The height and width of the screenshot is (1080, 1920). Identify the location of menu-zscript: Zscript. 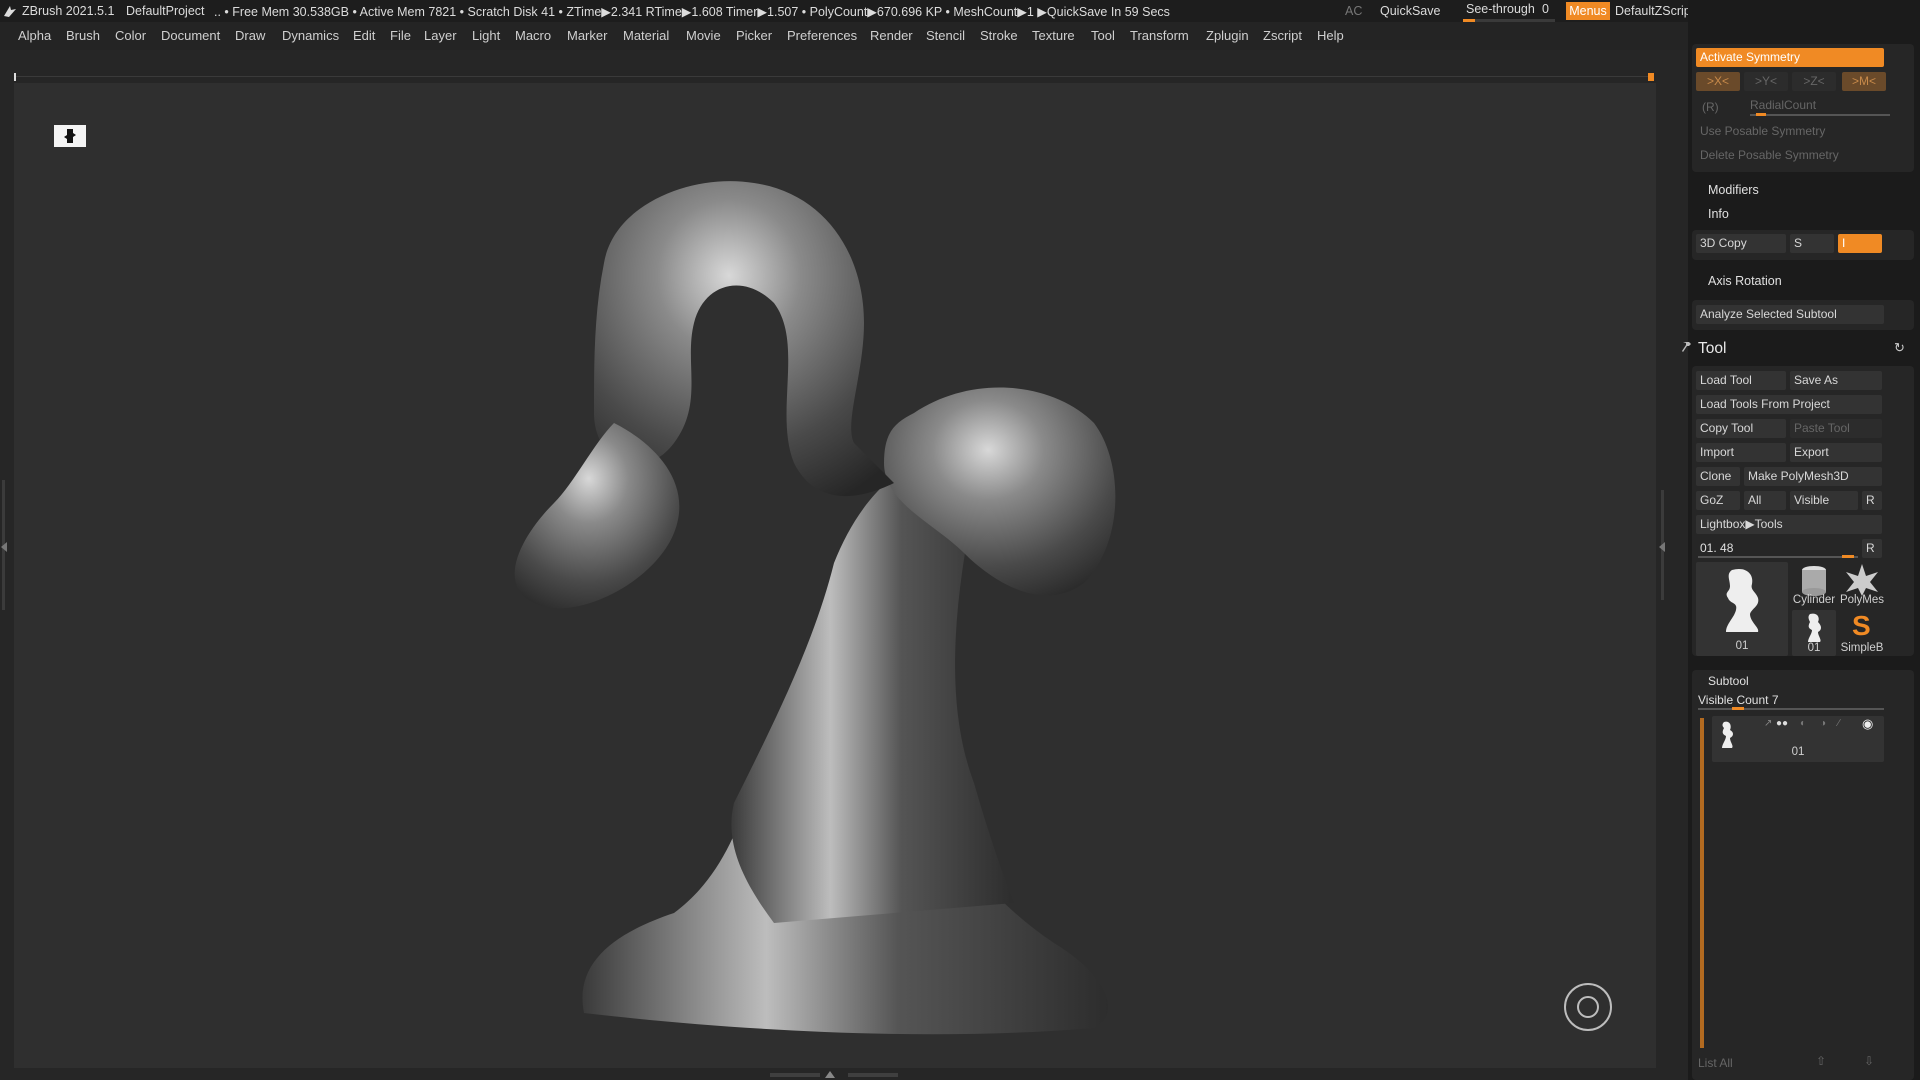
(1282, 35).